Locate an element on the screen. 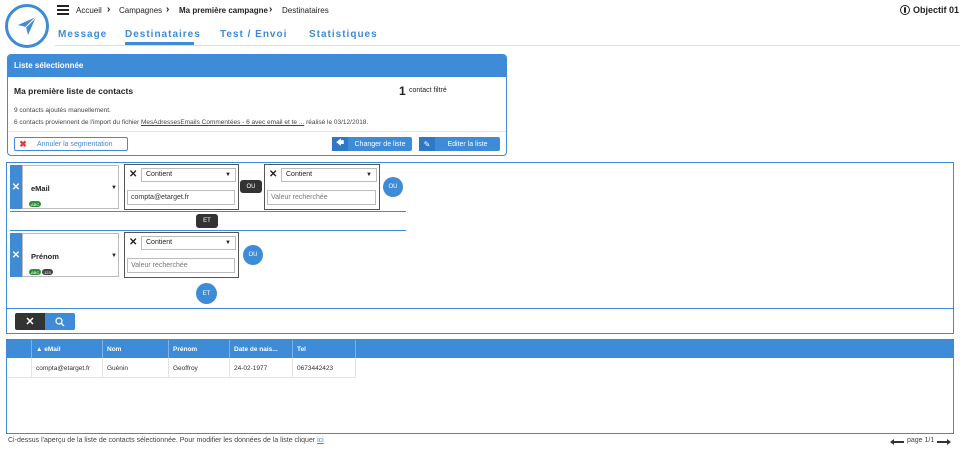 The image size is (960, 452). tab-test-send: Test / Envoi is located at coordinates (253, 34).